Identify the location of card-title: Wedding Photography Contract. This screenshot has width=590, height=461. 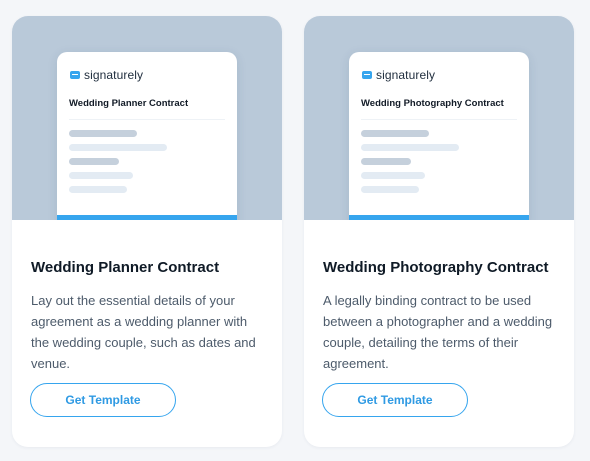
(436, 267).